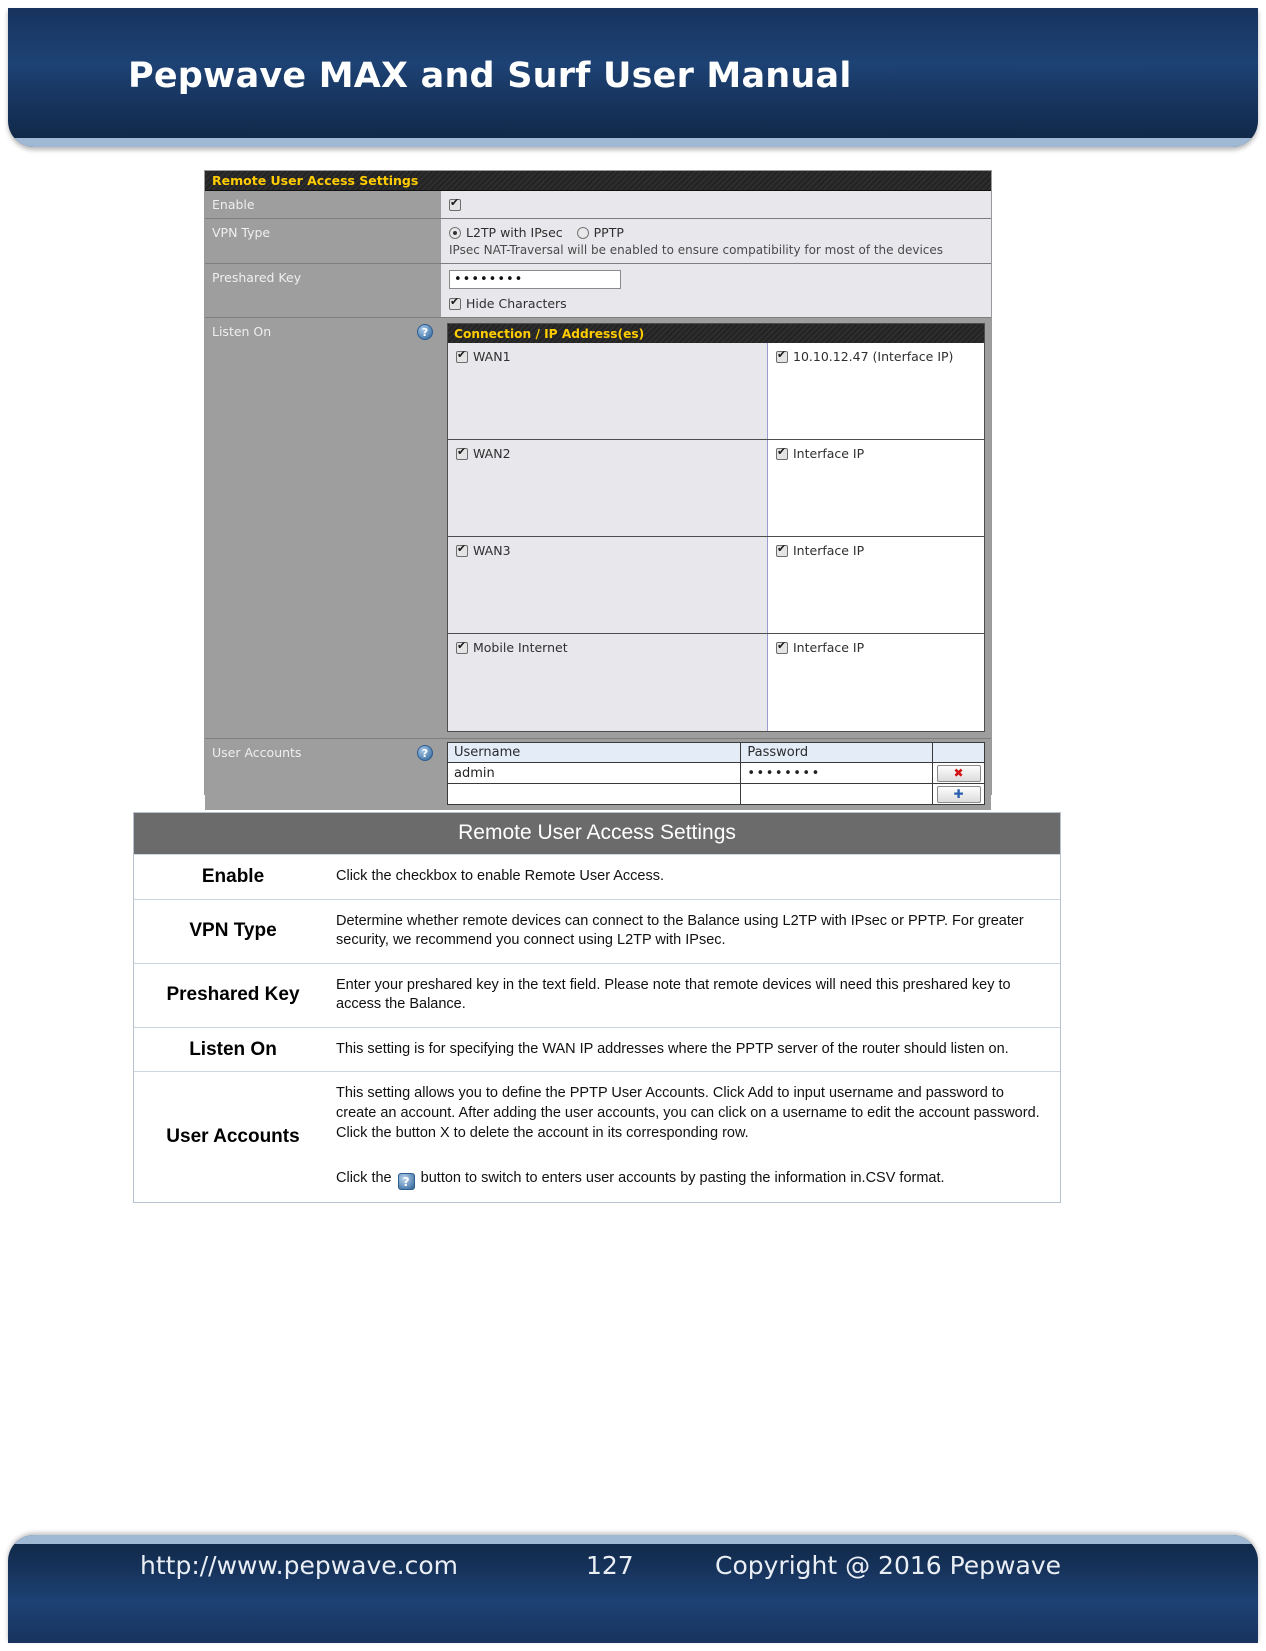 The image size is (1266, 1651). Describe the element at coordinates (876, 391) in the screenshot. I see `connection-ip-cell: 10.10.12.47 (Interface IP)` at that location.